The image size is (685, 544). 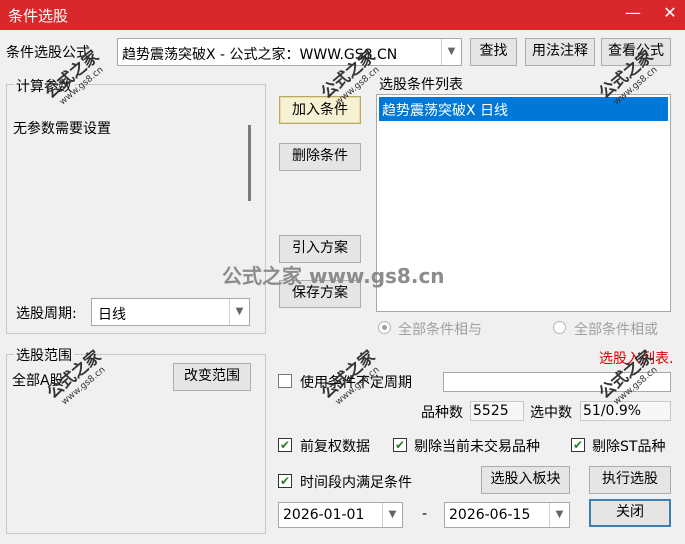 What do you see at coordinates (633, 14) in the screenshot?
I see `minimize-button: —` at bounding box center [633, 14].